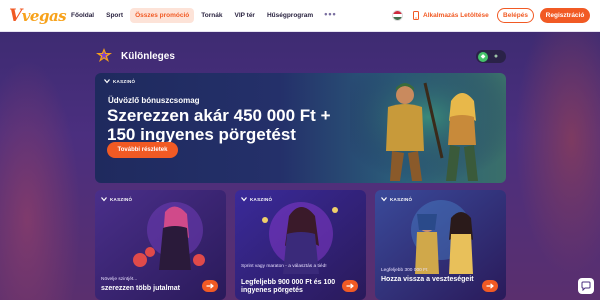 The height and width of the screenshot is (300, 600). Describe the element at coordinates (15, 16) in the screenshot. I see `logo-v: V` at that location.